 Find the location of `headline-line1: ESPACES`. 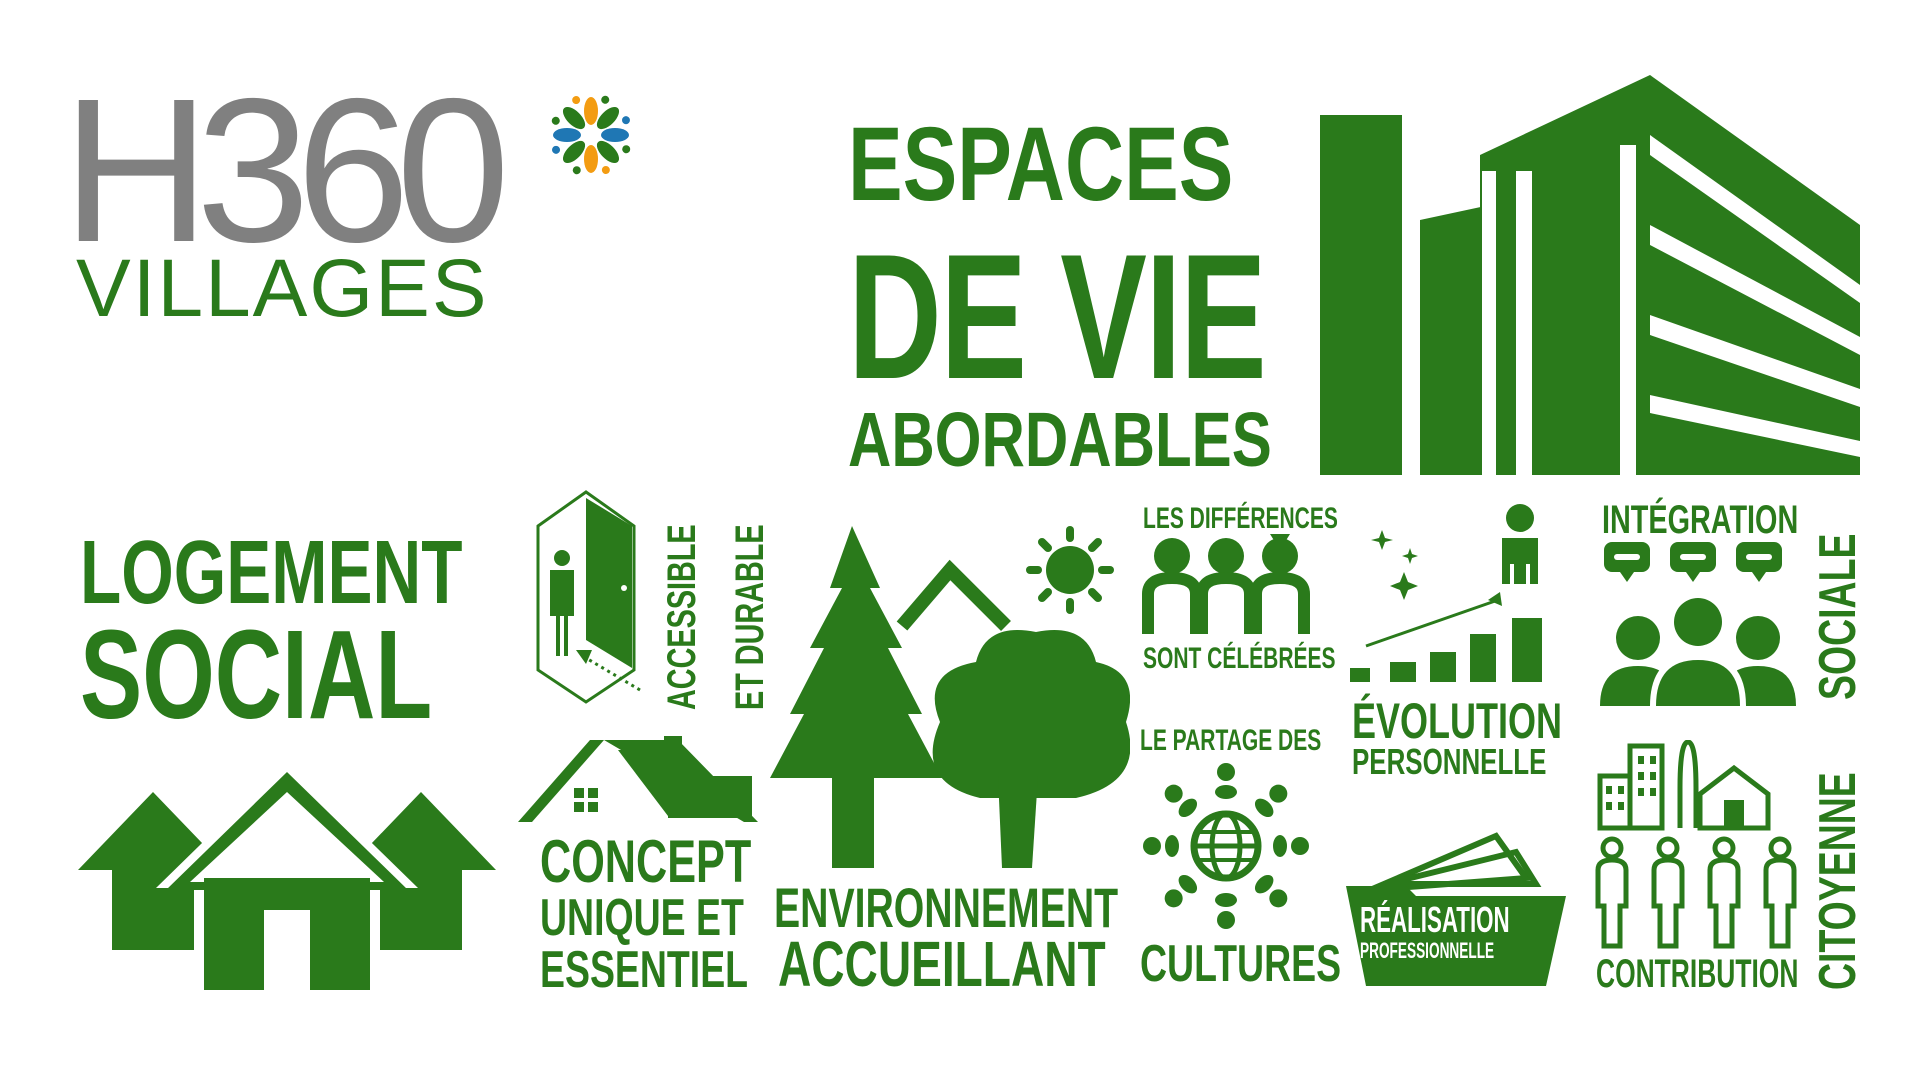

headline-line1: ESPACES is located at coordinates (1041, 164).